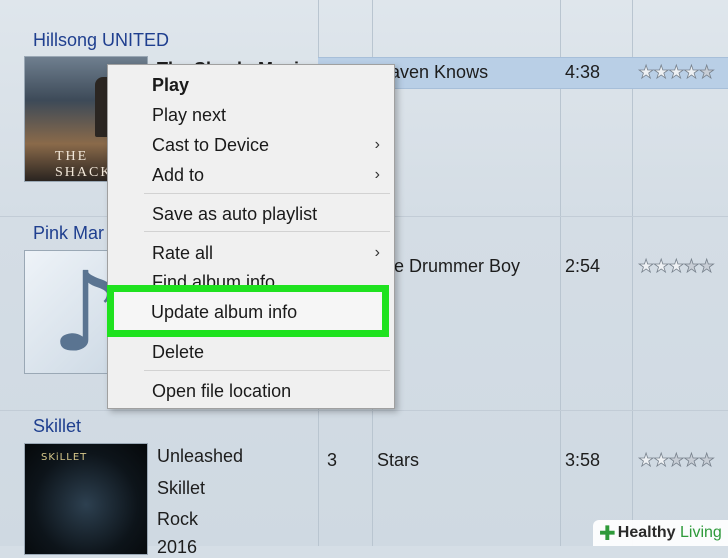 The image size is (728, 558). Describe the element at coordinates (68, 233) in the screenshot. I see `group-title-artist: Pink Mar` at that location.